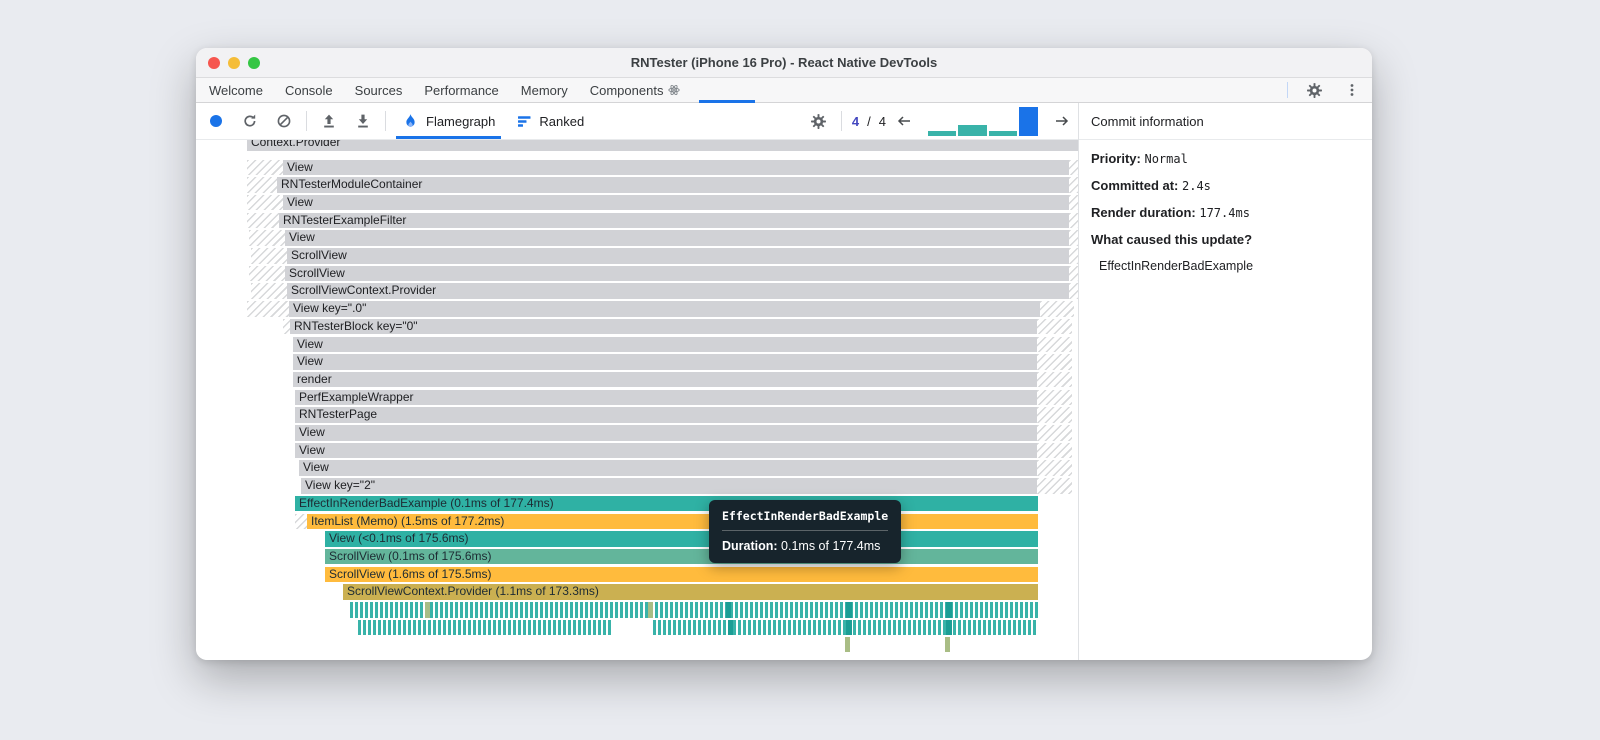  What do you see at coordinates (1352, 90) in the screenshot?
I see `kebab-menu-icon` at bounding box center [1352, 90].